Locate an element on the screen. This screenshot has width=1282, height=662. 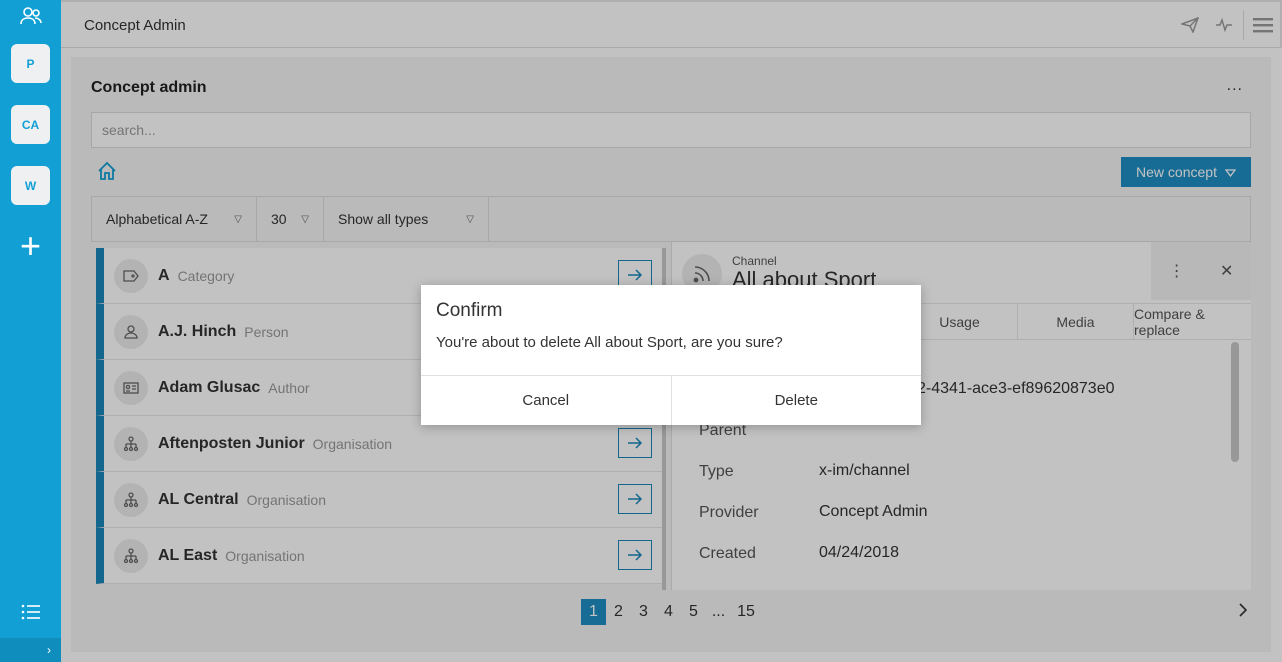
type-value: x-im/channel is located at coordinates (864, 470).